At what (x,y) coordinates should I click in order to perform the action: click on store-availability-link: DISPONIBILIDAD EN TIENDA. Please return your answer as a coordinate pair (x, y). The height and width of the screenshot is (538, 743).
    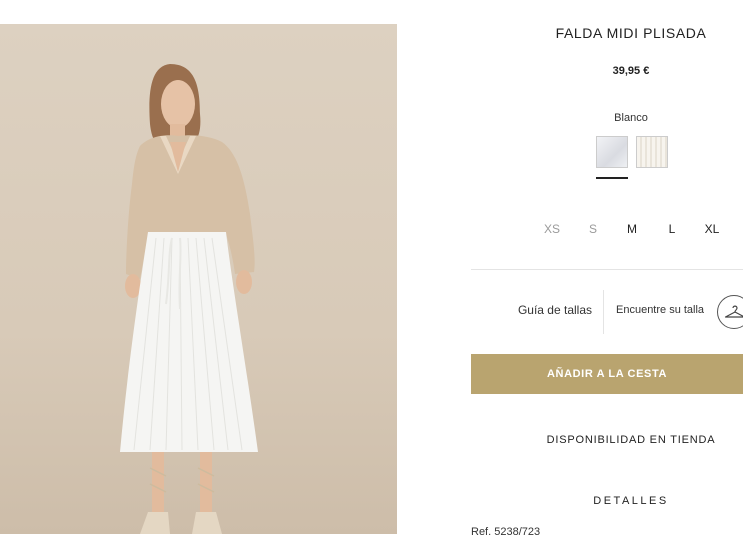
    Looking at the image, I should click on (631, 440).